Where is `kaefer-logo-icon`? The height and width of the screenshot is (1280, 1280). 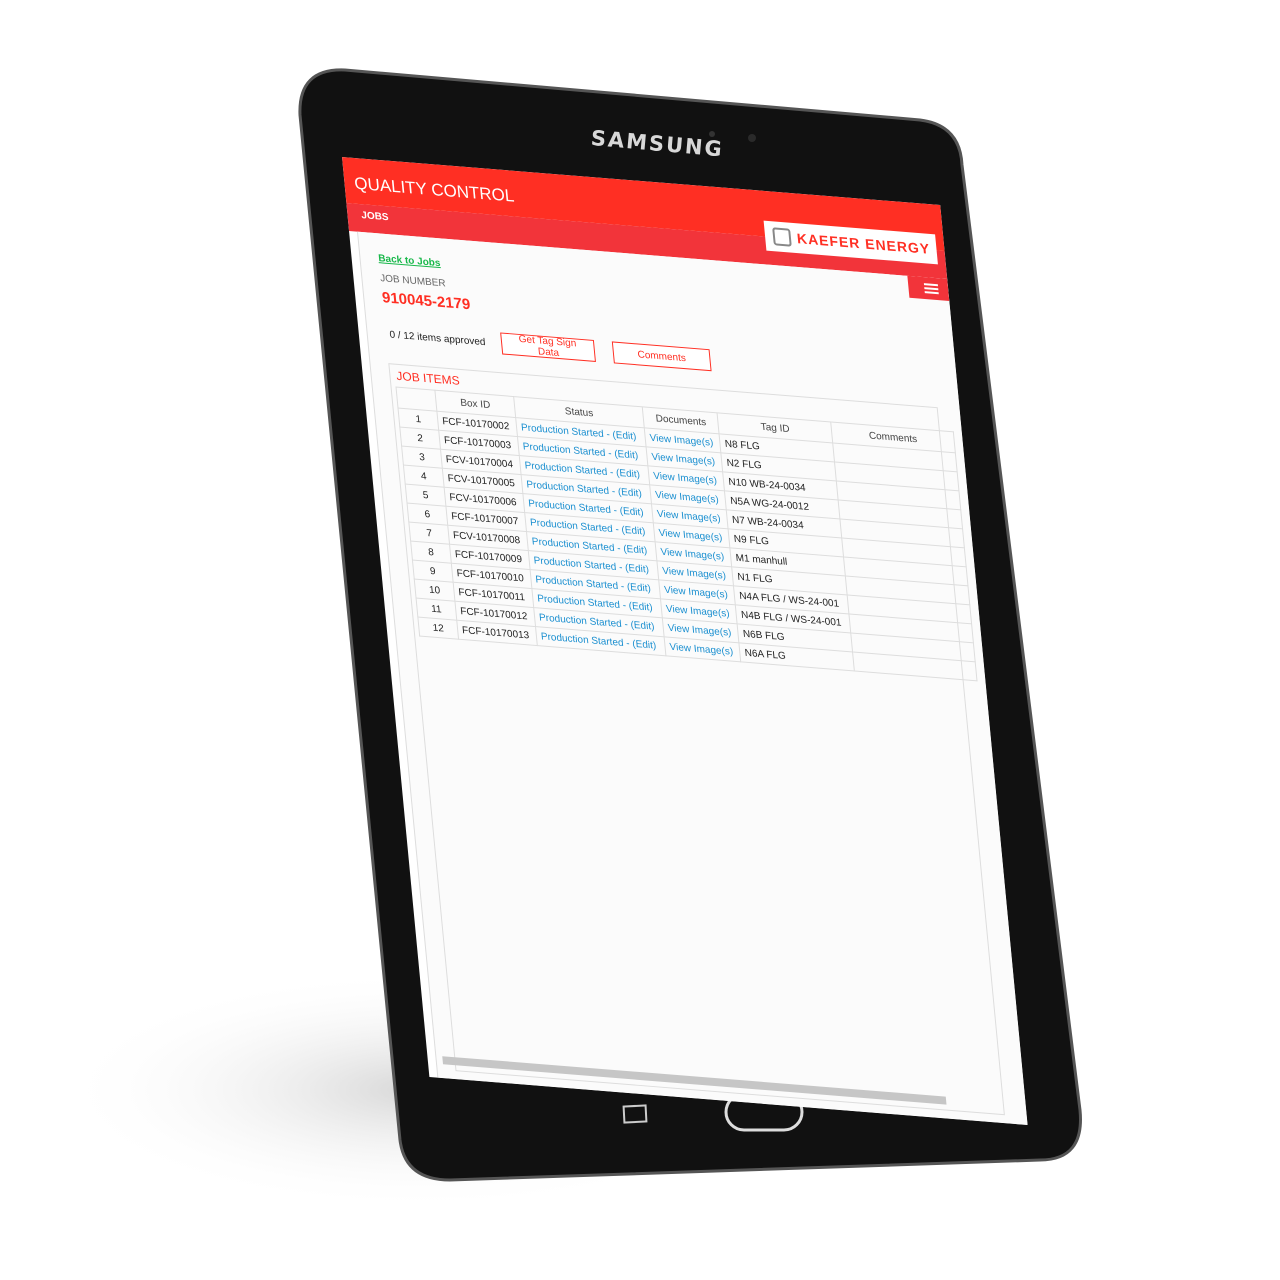 kaefer-logo-icon is located at coordinates (782, 237).